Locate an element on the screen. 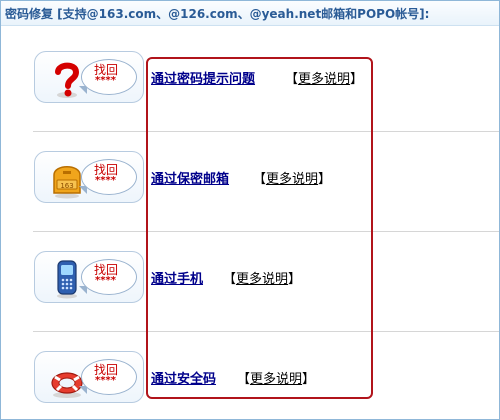 The height and width of the screenshot is (420, 500). question-recovery-icon-box: 找回 **** is located at coordinates (89, 77).